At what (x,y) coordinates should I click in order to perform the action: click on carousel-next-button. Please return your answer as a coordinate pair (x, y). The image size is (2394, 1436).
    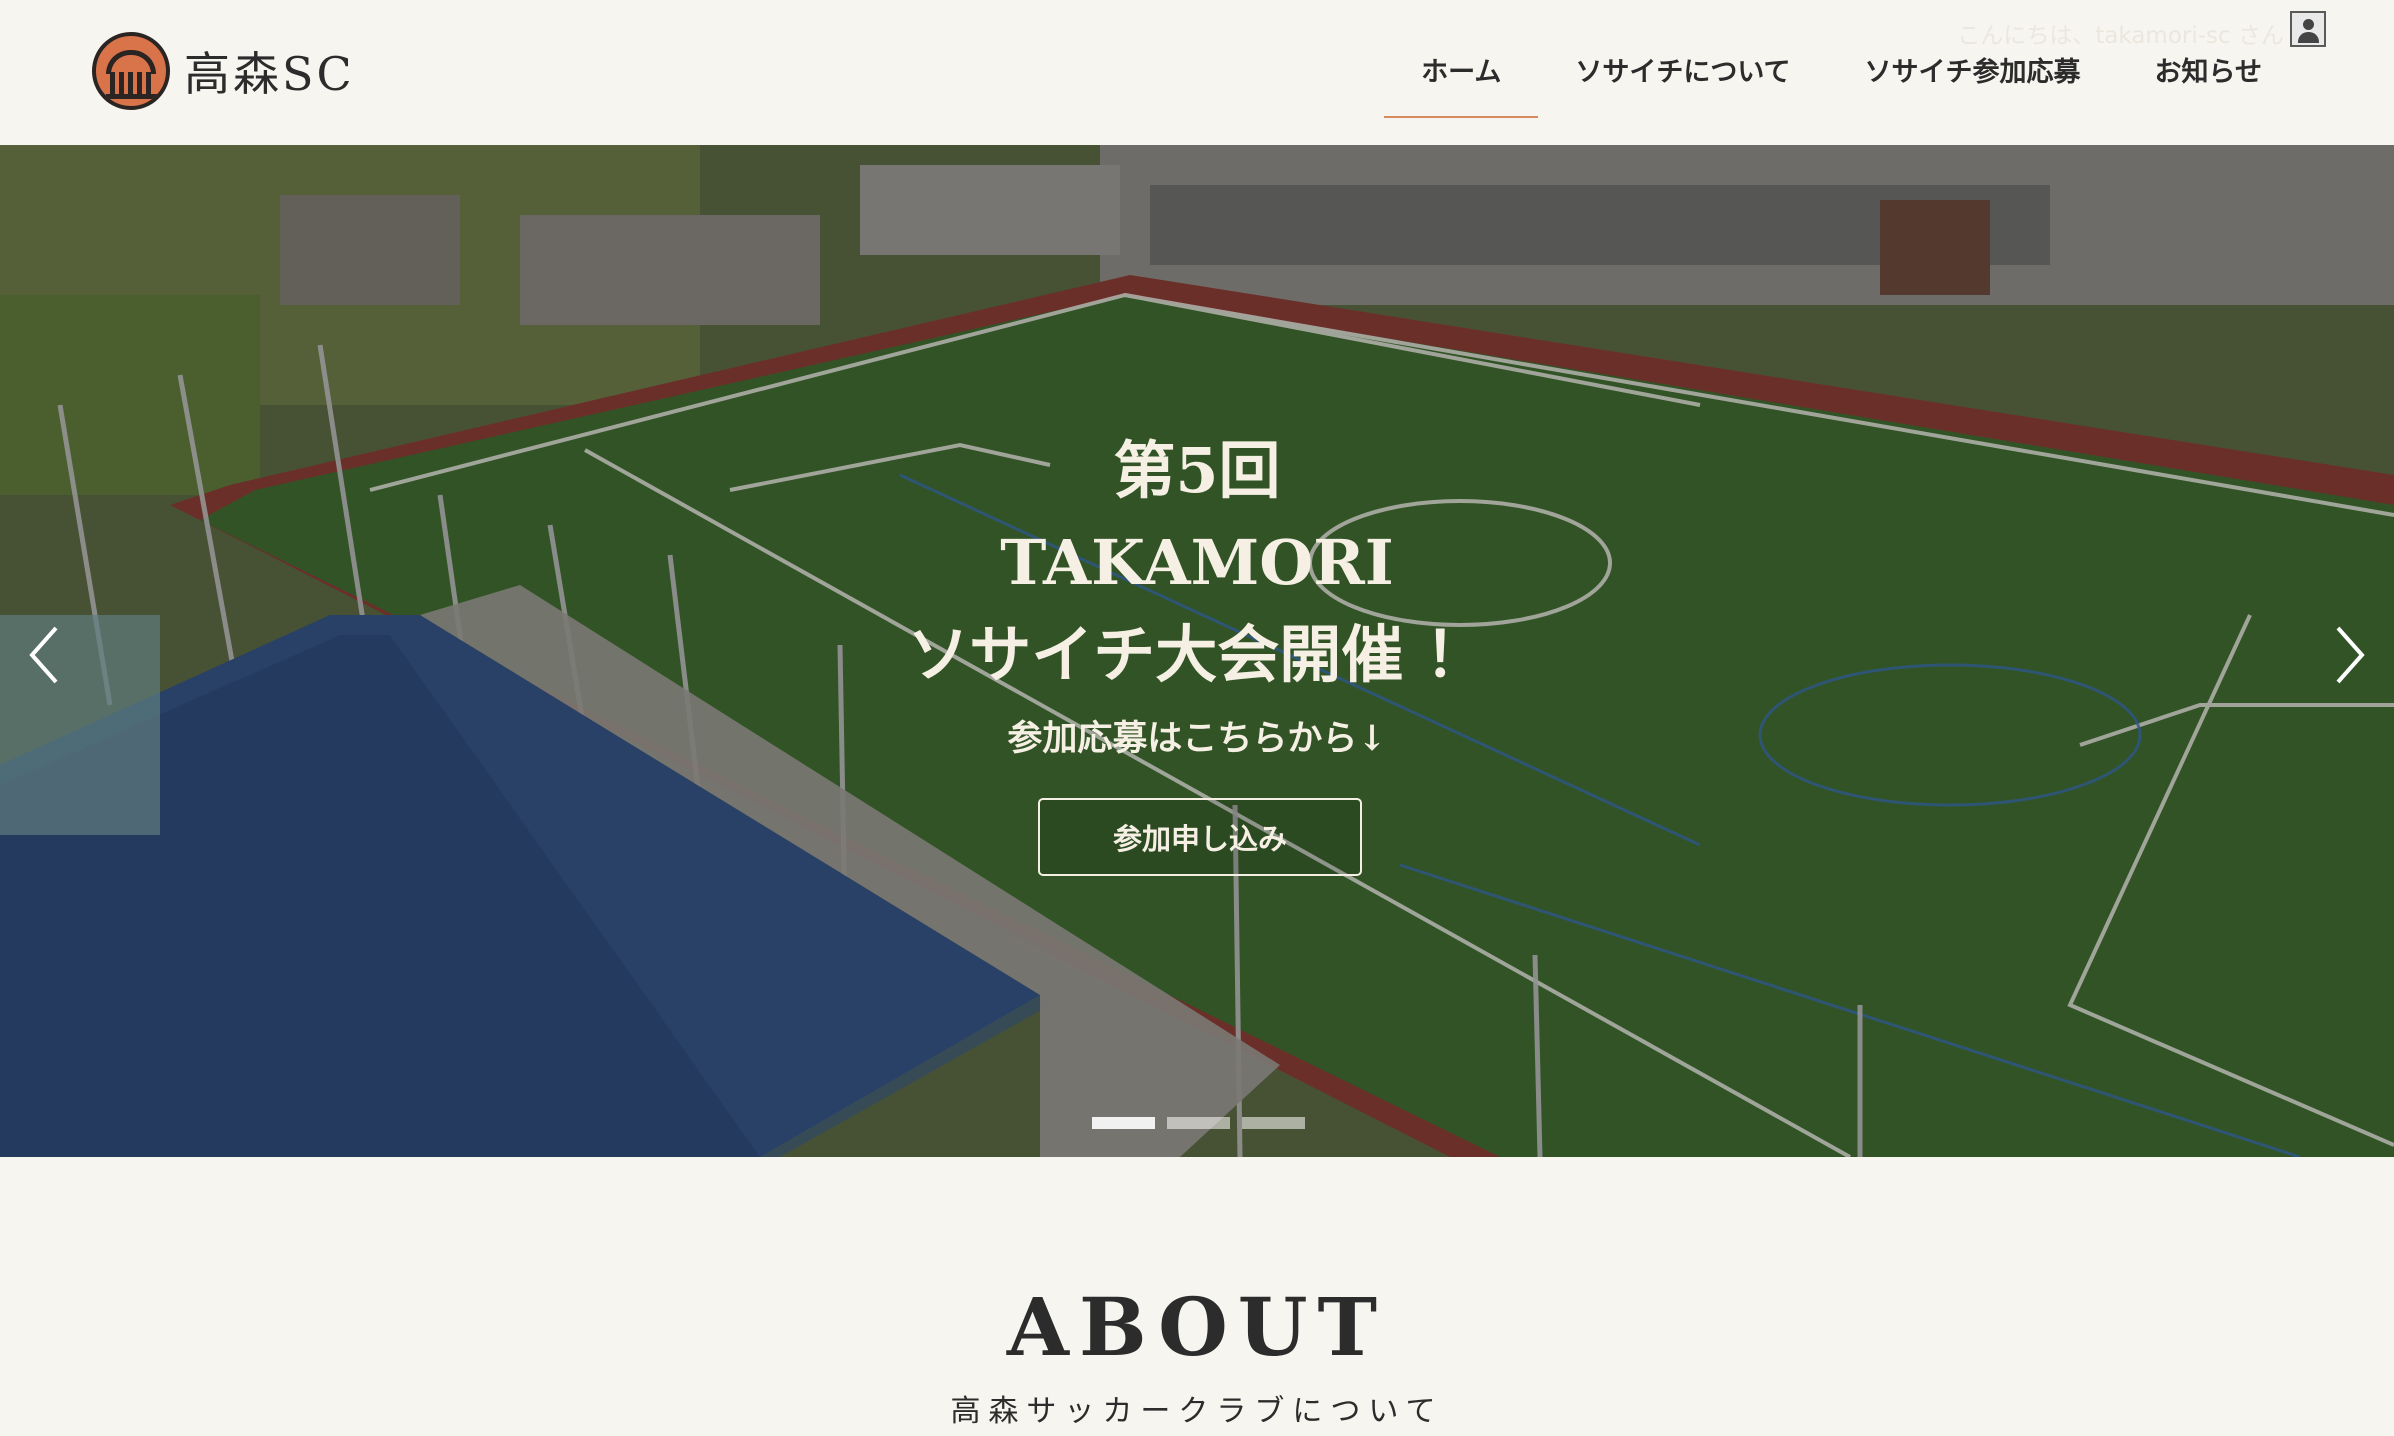
    Looking at the image, I should click on (2349, 655).